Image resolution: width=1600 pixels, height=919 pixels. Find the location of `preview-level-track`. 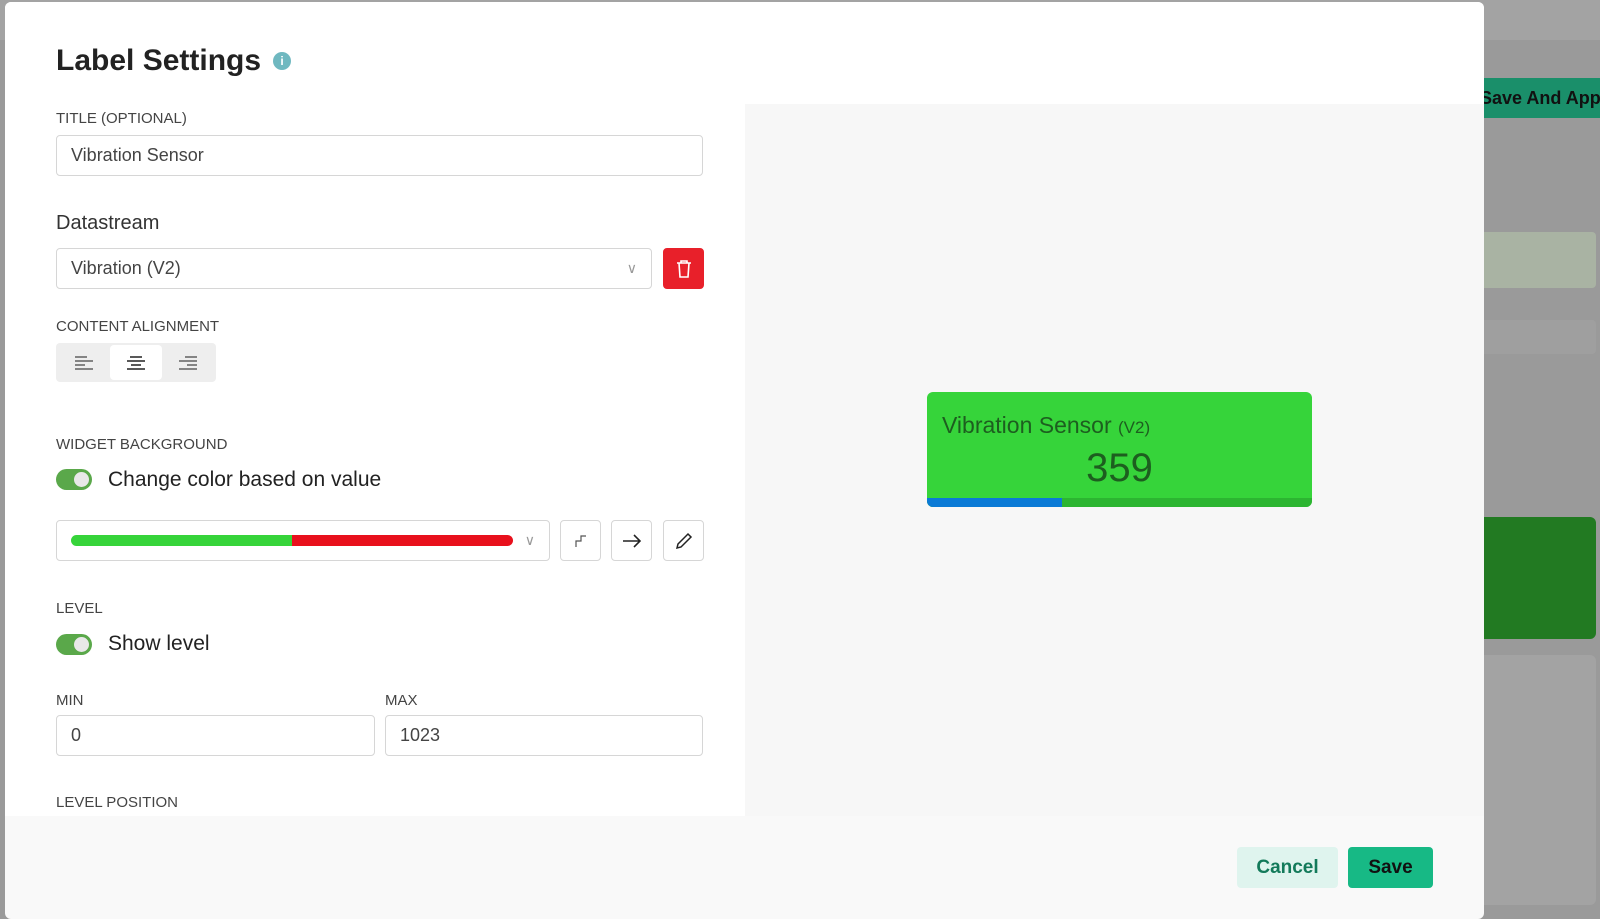

preview-level-track is located at coordinates (1119, 502).